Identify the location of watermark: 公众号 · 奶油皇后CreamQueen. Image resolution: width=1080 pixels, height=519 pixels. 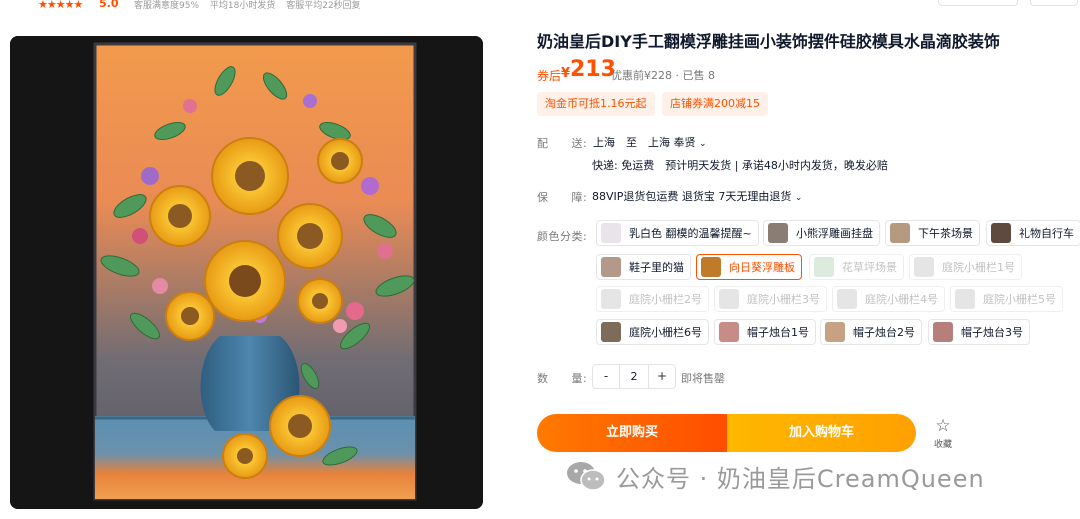
(775, 476).